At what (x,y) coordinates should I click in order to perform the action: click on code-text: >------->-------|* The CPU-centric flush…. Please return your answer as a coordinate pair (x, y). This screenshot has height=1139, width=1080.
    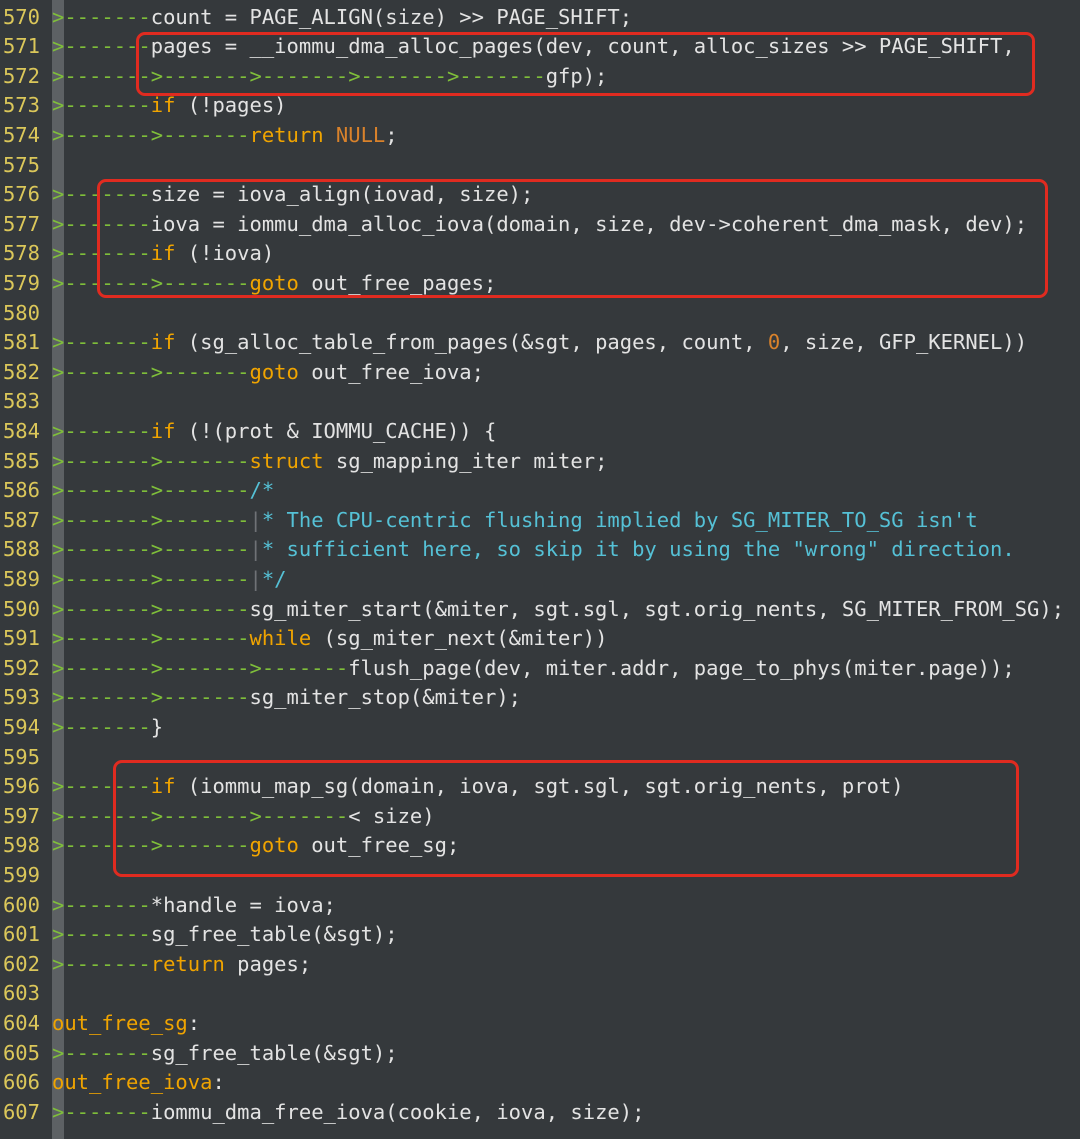
    Looking at the image, I should click on (515, 521).